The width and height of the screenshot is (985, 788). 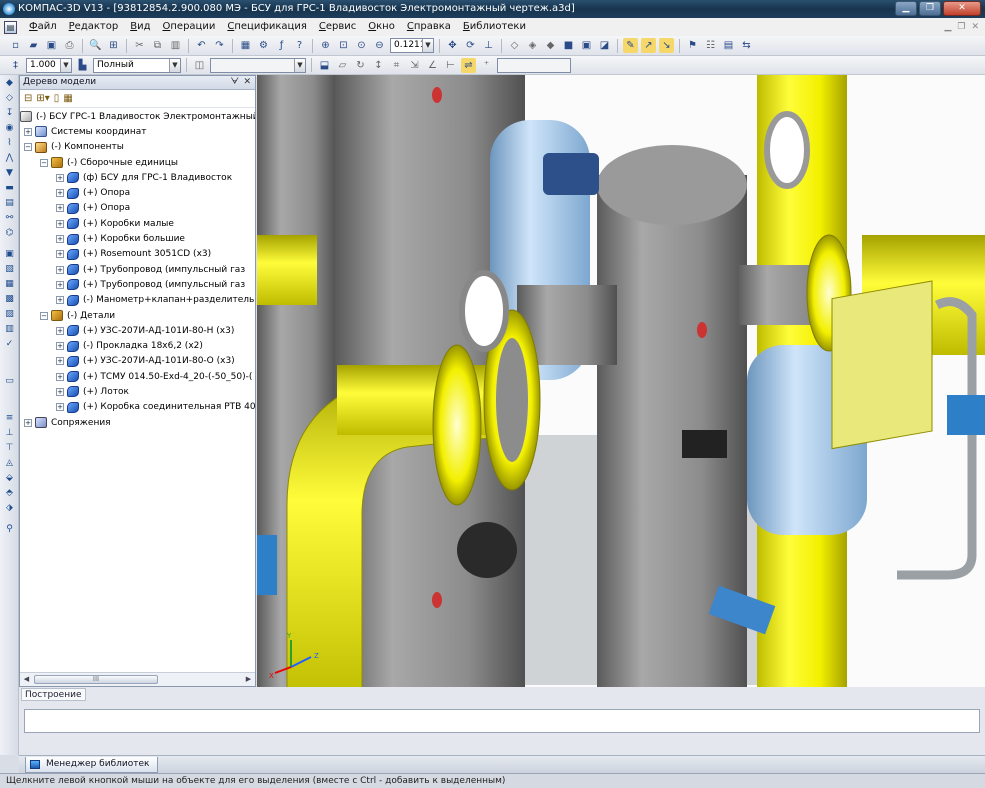 I want to click on undo-icon: ↶, so click(x=201, y=45).